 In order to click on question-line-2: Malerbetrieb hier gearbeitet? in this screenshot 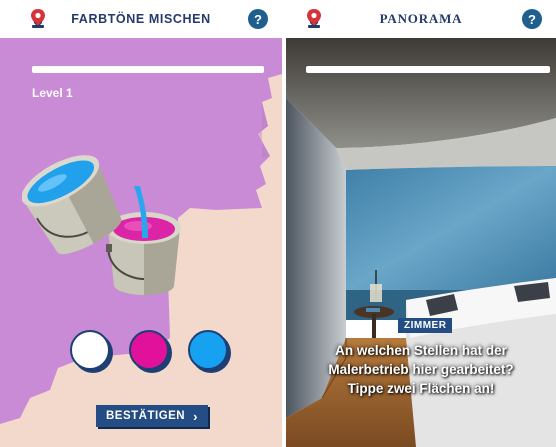, I will do `click(421, 369)`.